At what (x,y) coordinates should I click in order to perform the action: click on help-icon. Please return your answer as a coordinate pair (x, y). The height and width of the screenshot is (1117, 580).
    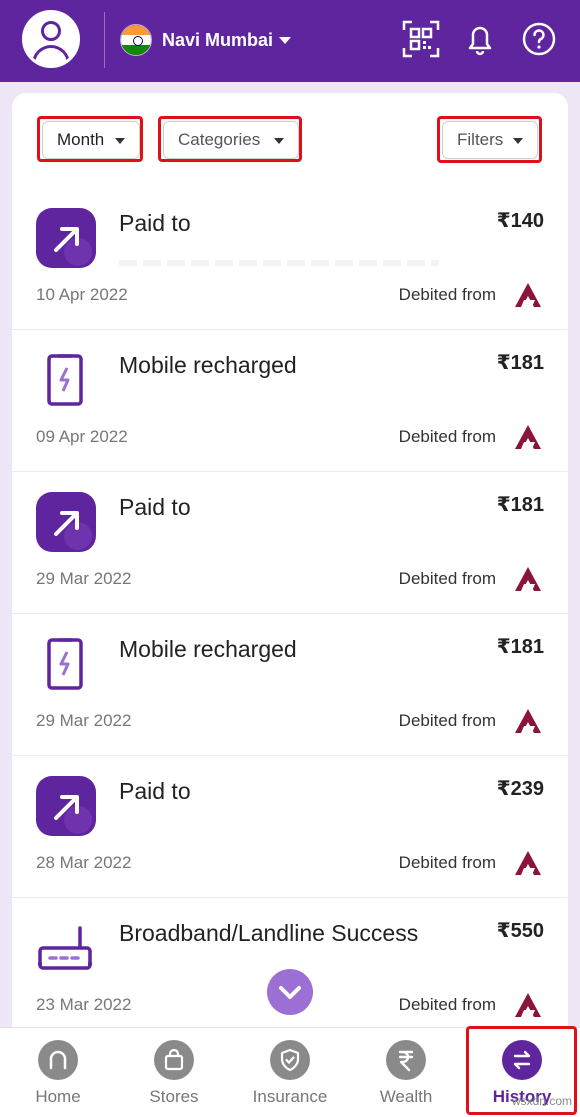
    Looking at the image, I should click on (539, 39).